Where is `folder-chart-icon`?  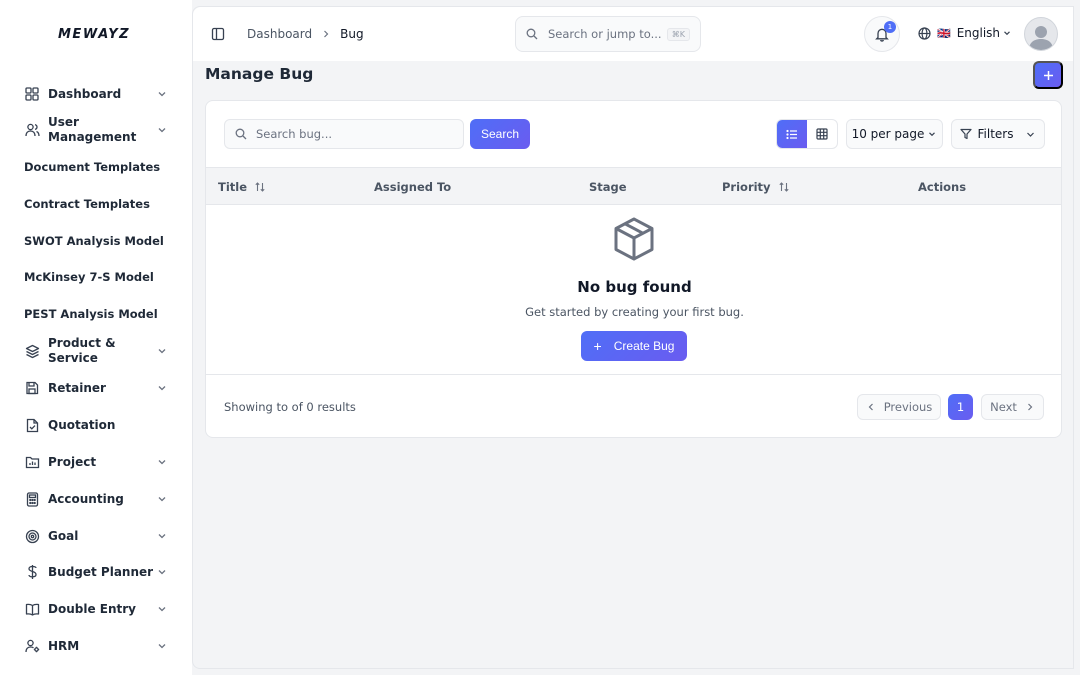 folder-chart-icon is located at coordinates (32, 462).